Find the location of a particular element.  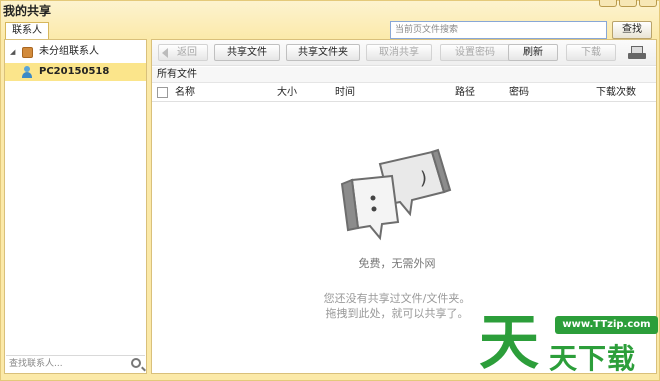

contact-label: PC20150518 is located at coordinates (74, 71).